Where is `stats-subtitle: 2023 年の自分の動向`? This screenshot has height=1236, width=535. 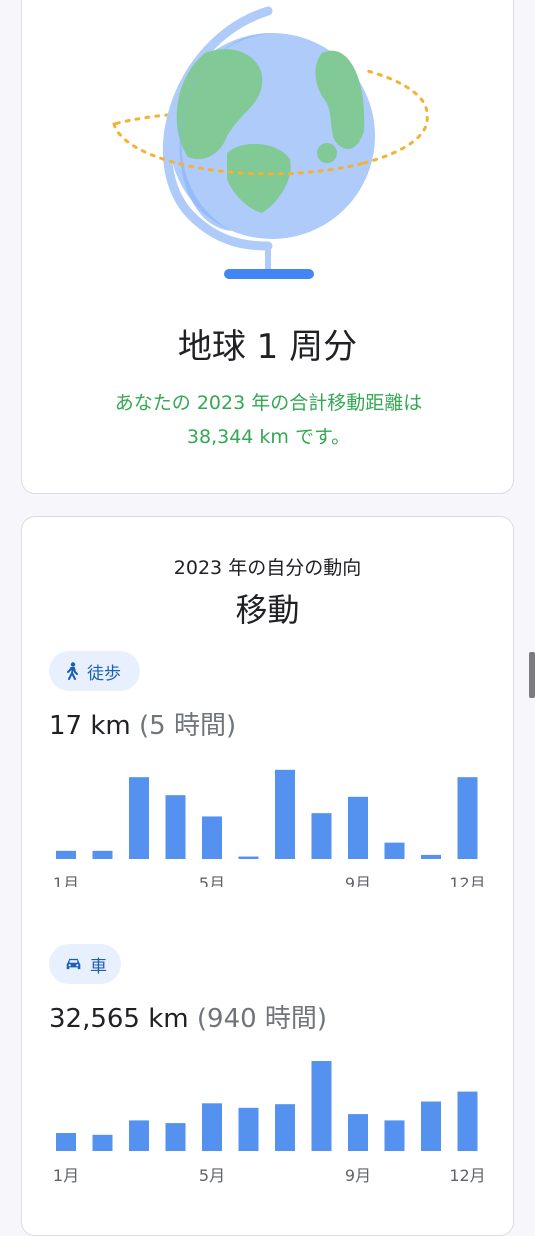
stats-subtitle: 2023 年の自分の動向 is located at coordinates (267, 568).